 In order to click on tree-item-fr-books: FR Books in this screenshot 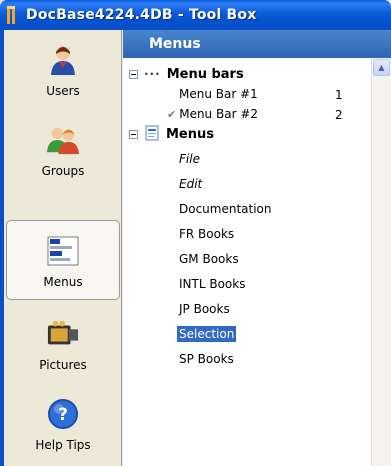, I will do `click(206, 234)`.